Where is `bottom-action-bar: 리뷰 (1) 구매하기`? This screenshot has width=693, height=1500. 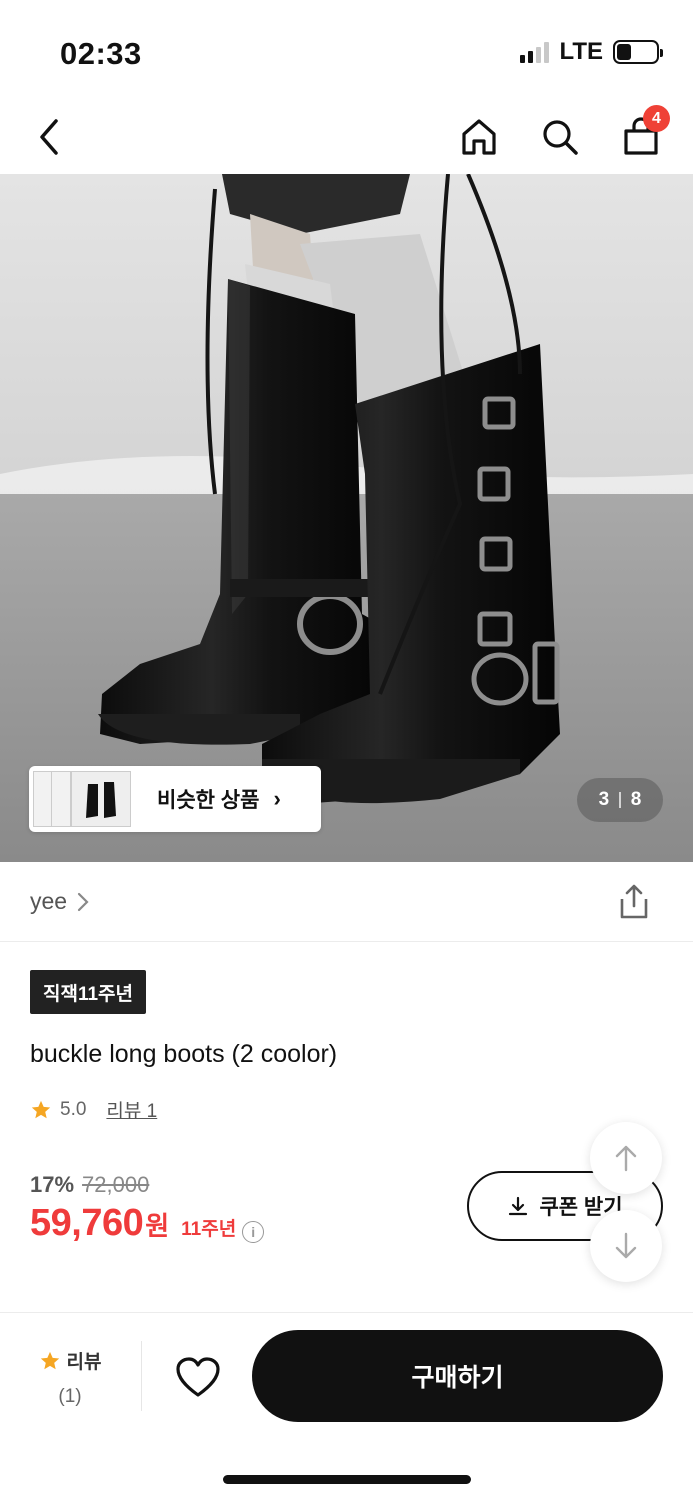 bottom-action-bar: 리뷰 (1) 구매하기 is located at coordinates (346, 1406).